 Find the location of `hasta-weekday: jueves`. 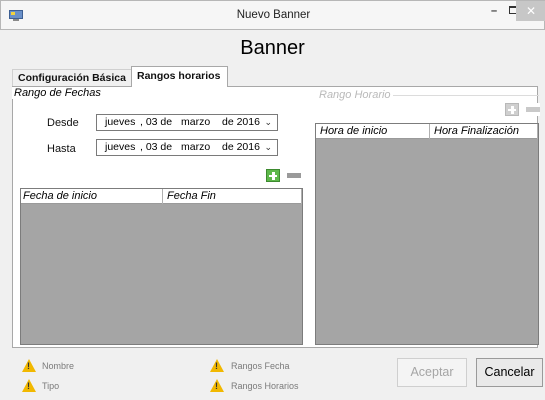

hasta-weekday: jueves is located at coordinates (120, 147).